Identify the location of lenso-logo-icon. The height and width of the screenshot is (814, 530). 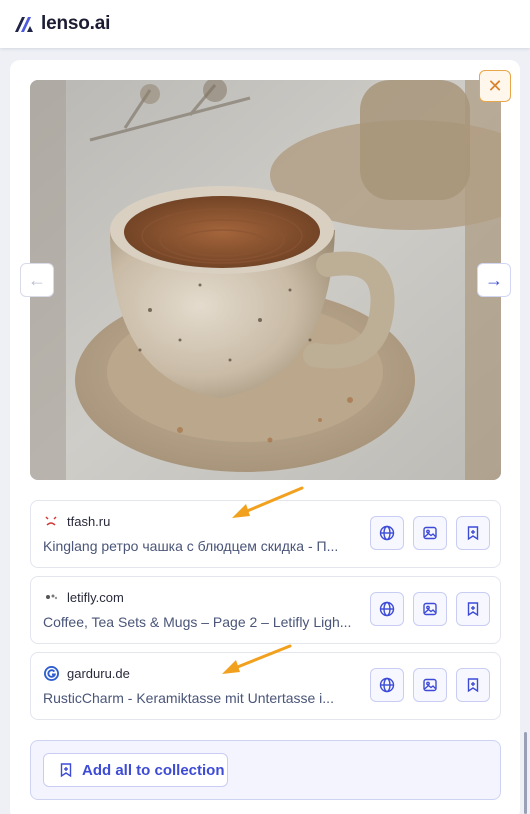
(24, 24).